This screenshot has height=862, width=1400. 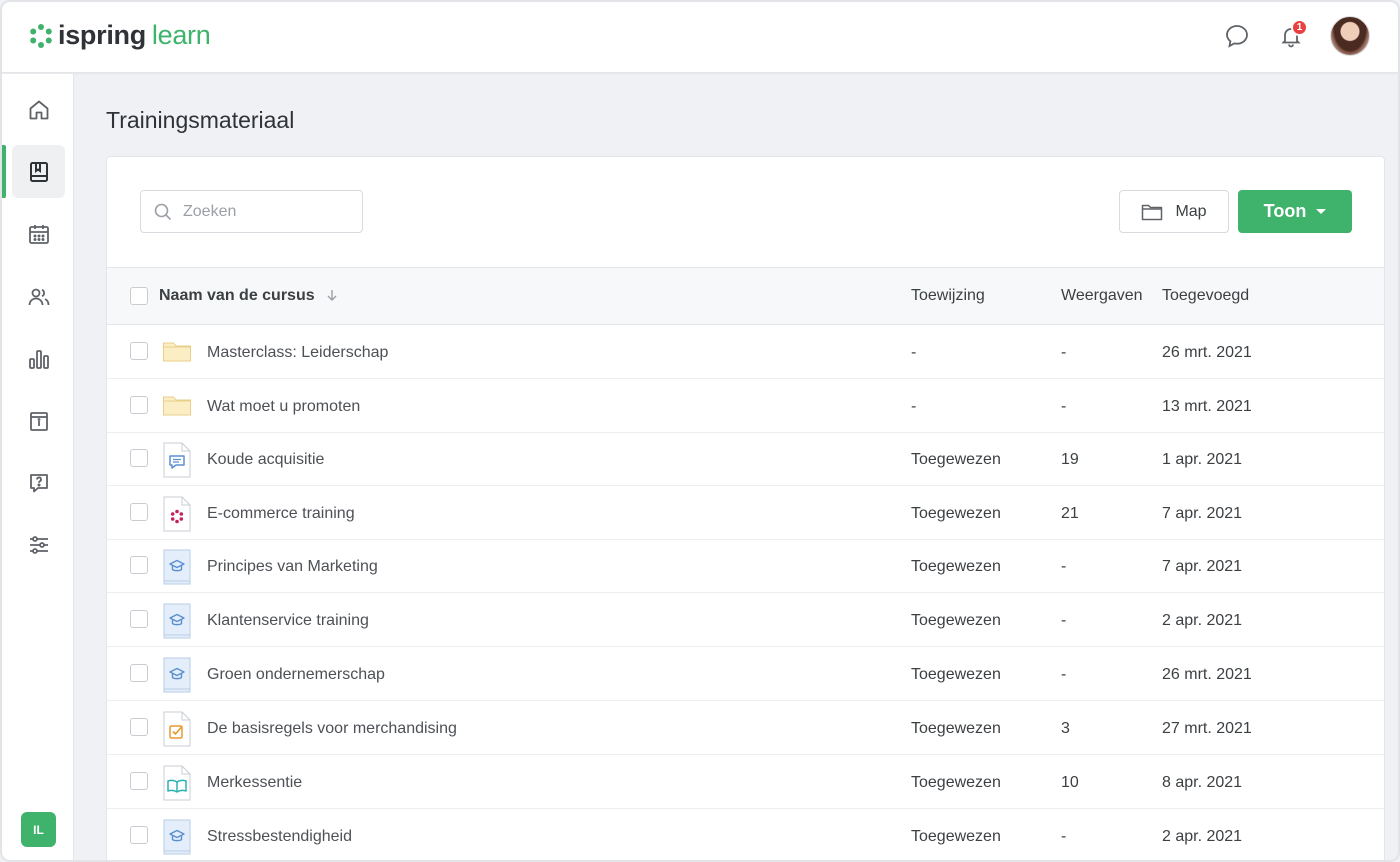 I want to click on course-name: Wat moet u promoten, so click(x=283, y=407).